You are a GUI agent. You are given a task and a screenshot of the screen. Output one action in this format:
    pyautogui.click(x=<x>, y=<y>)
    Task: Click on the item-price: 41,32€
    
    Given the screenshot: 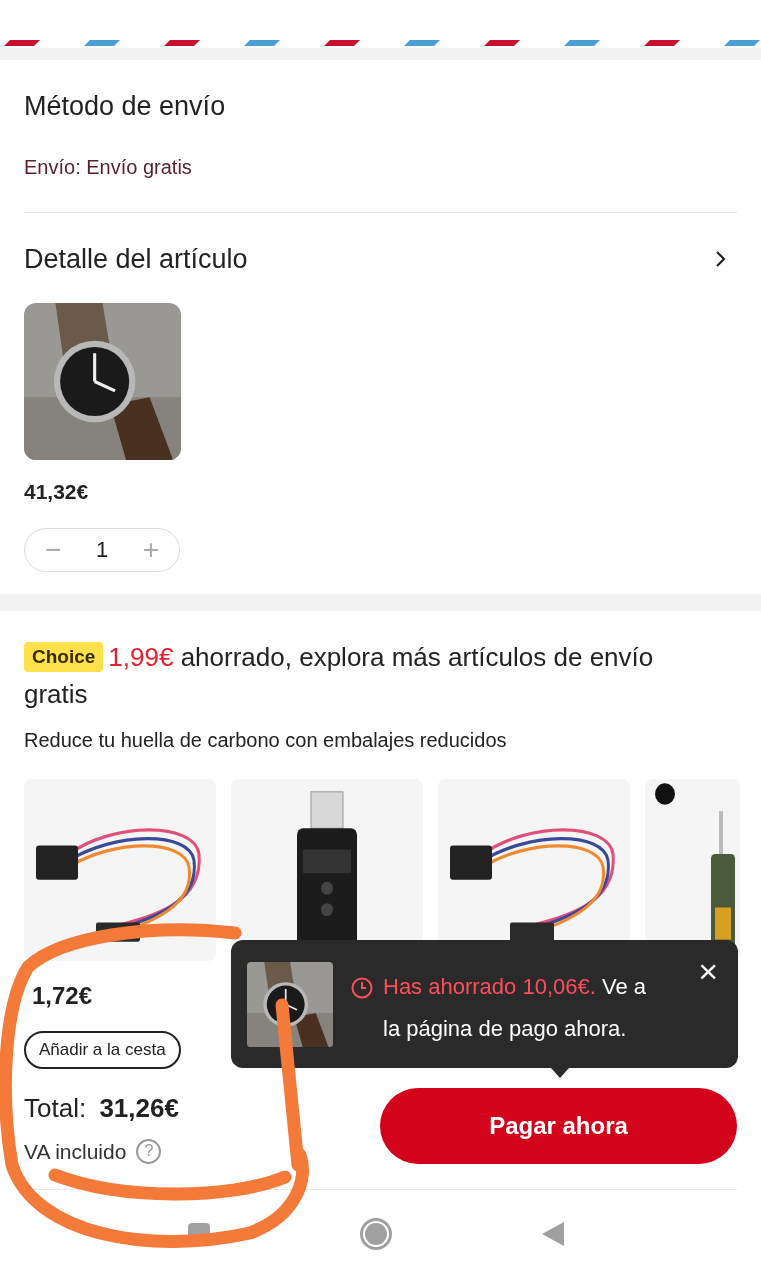 What is the action you would take?
    pyautogui.click(x=57, y=492)
    